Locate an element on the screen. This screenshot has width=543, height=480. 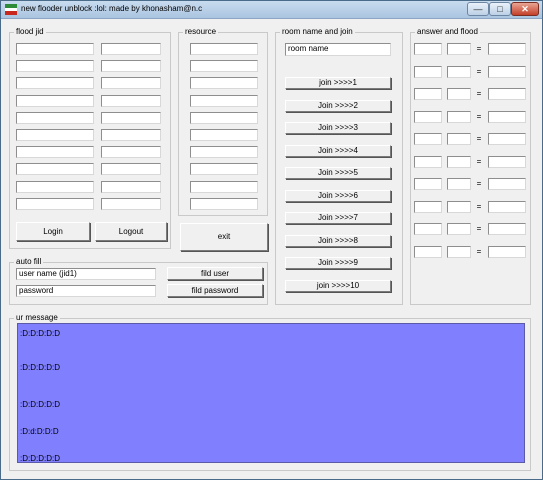
join-button-10: join >>>>10 is located at coordinates (338, 285).